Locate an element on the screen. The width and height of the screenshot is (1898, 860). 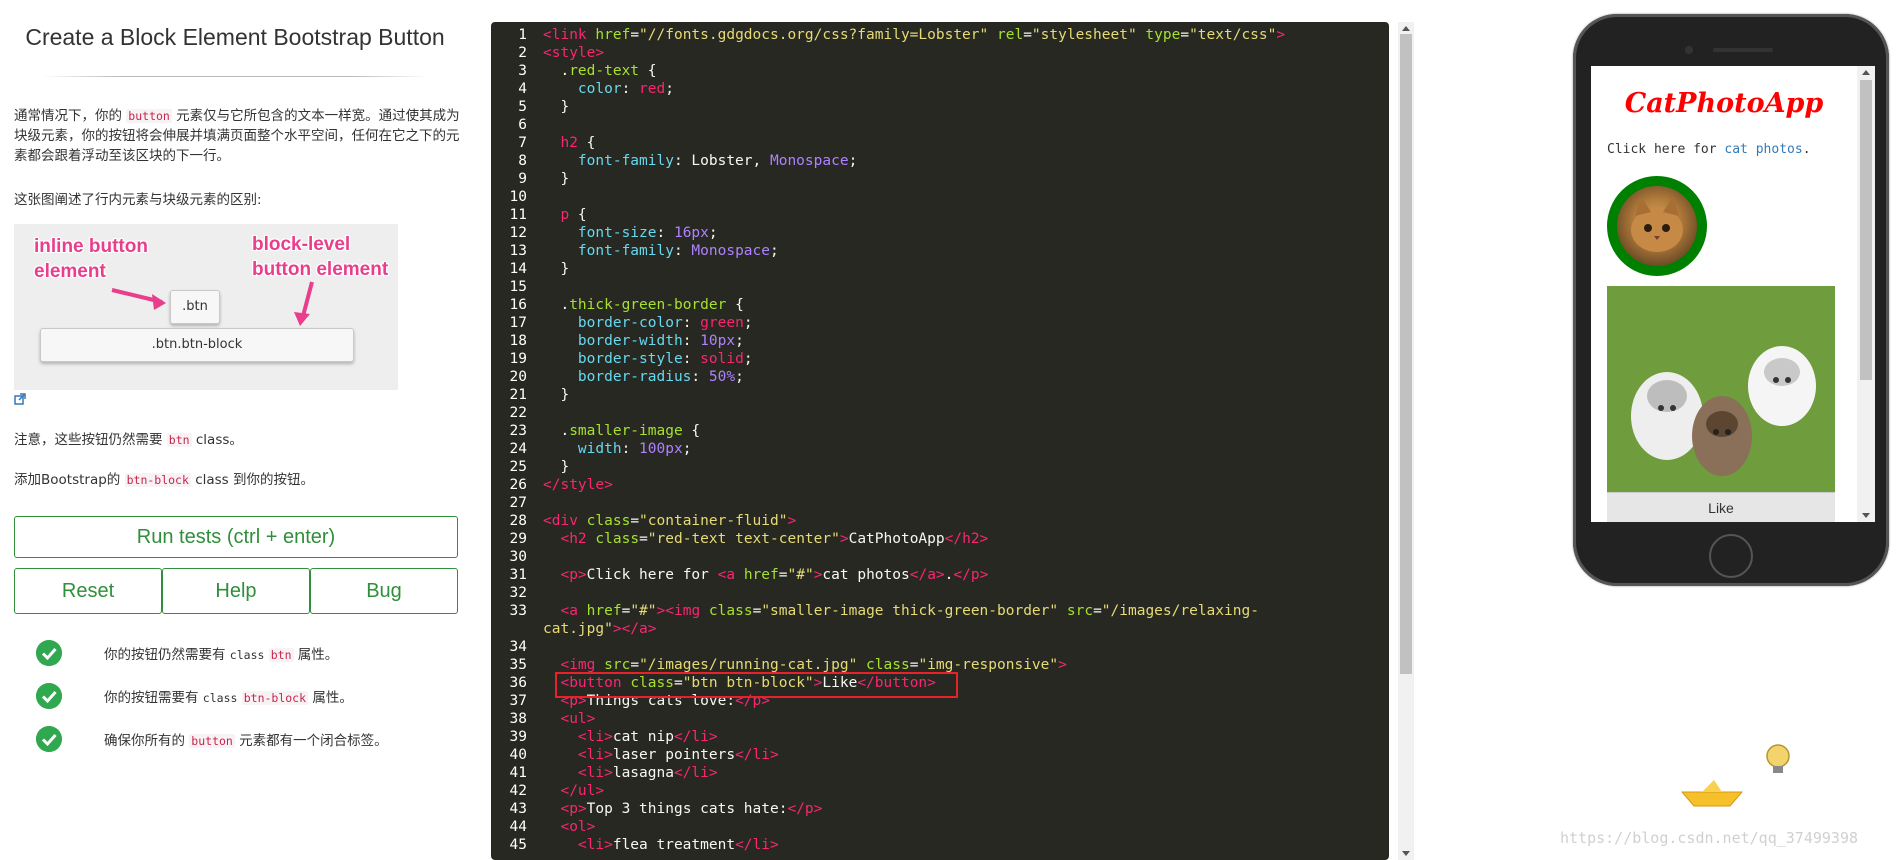
code-line: .smaller-image { is located at coordinates (621, 431).